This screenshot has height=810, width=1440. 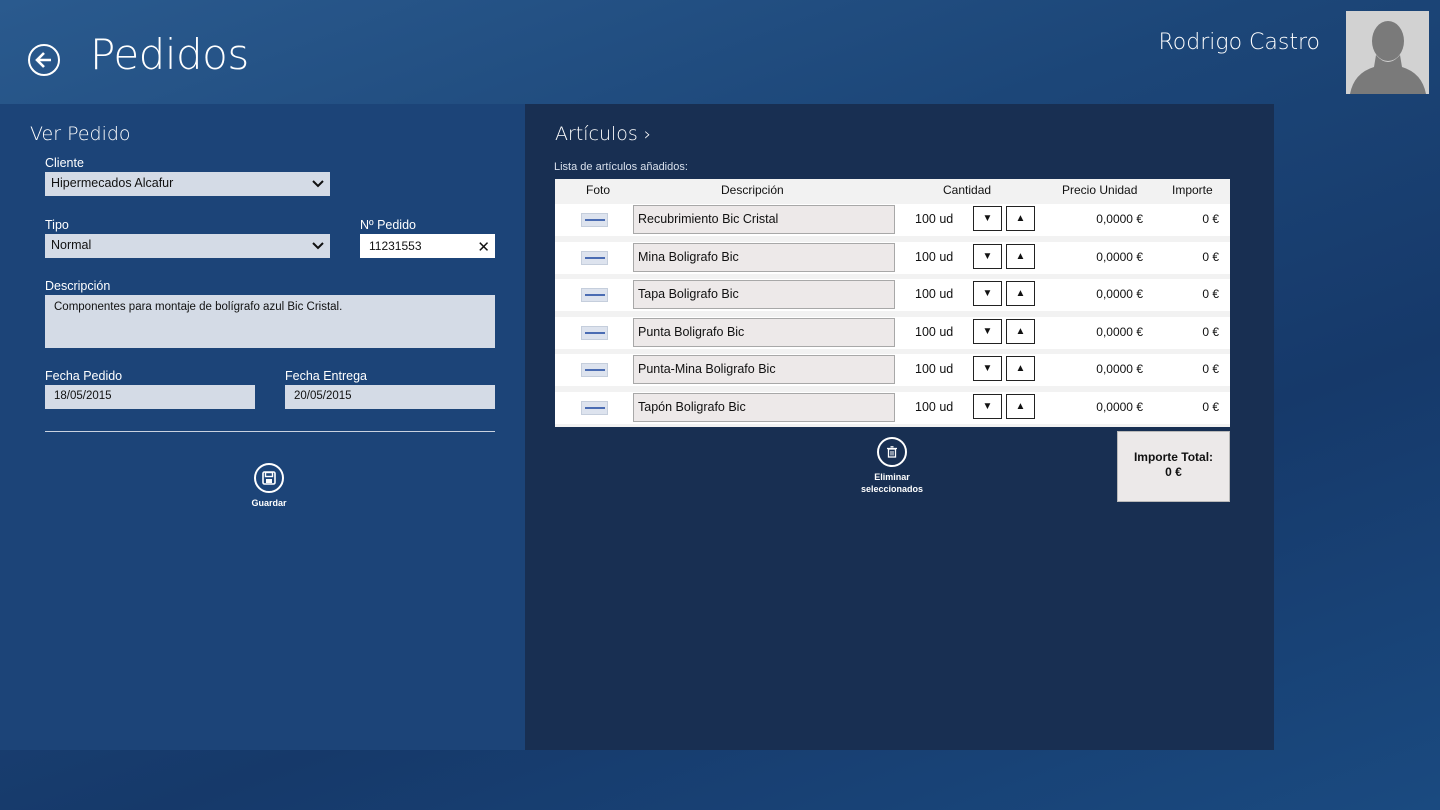 What do you see at coordinates (764, 369) in the screenshot?
I see `row-description: Punta-Mina Boligrafo Bic` at bounding box center [764, 369].